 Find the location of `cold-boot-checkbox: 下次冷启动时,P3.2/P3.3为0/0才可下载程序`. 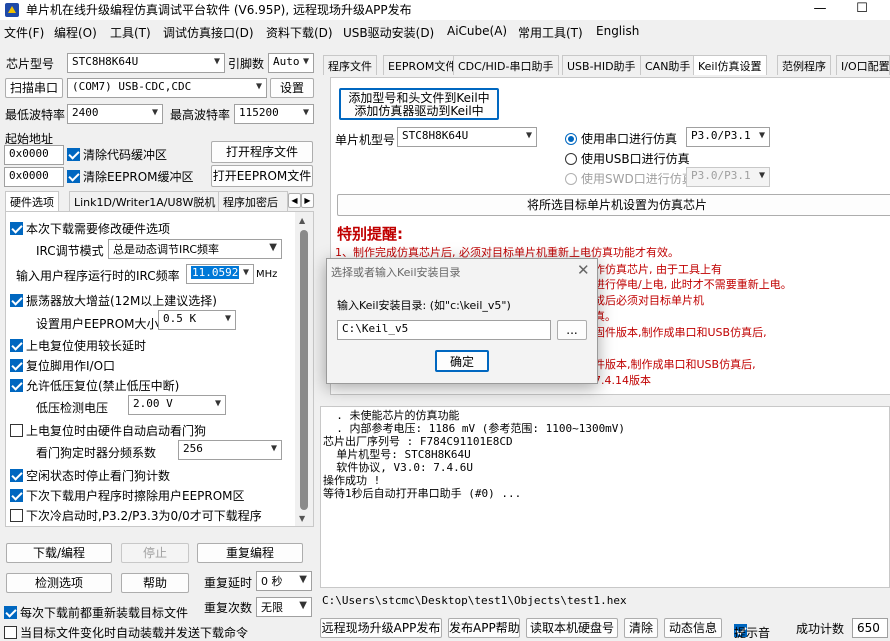

cold-boot-checkbox: 下次冷启动时,P3.2/P3.3为0/0才可下载程序 is located at coordinates (136, 515).